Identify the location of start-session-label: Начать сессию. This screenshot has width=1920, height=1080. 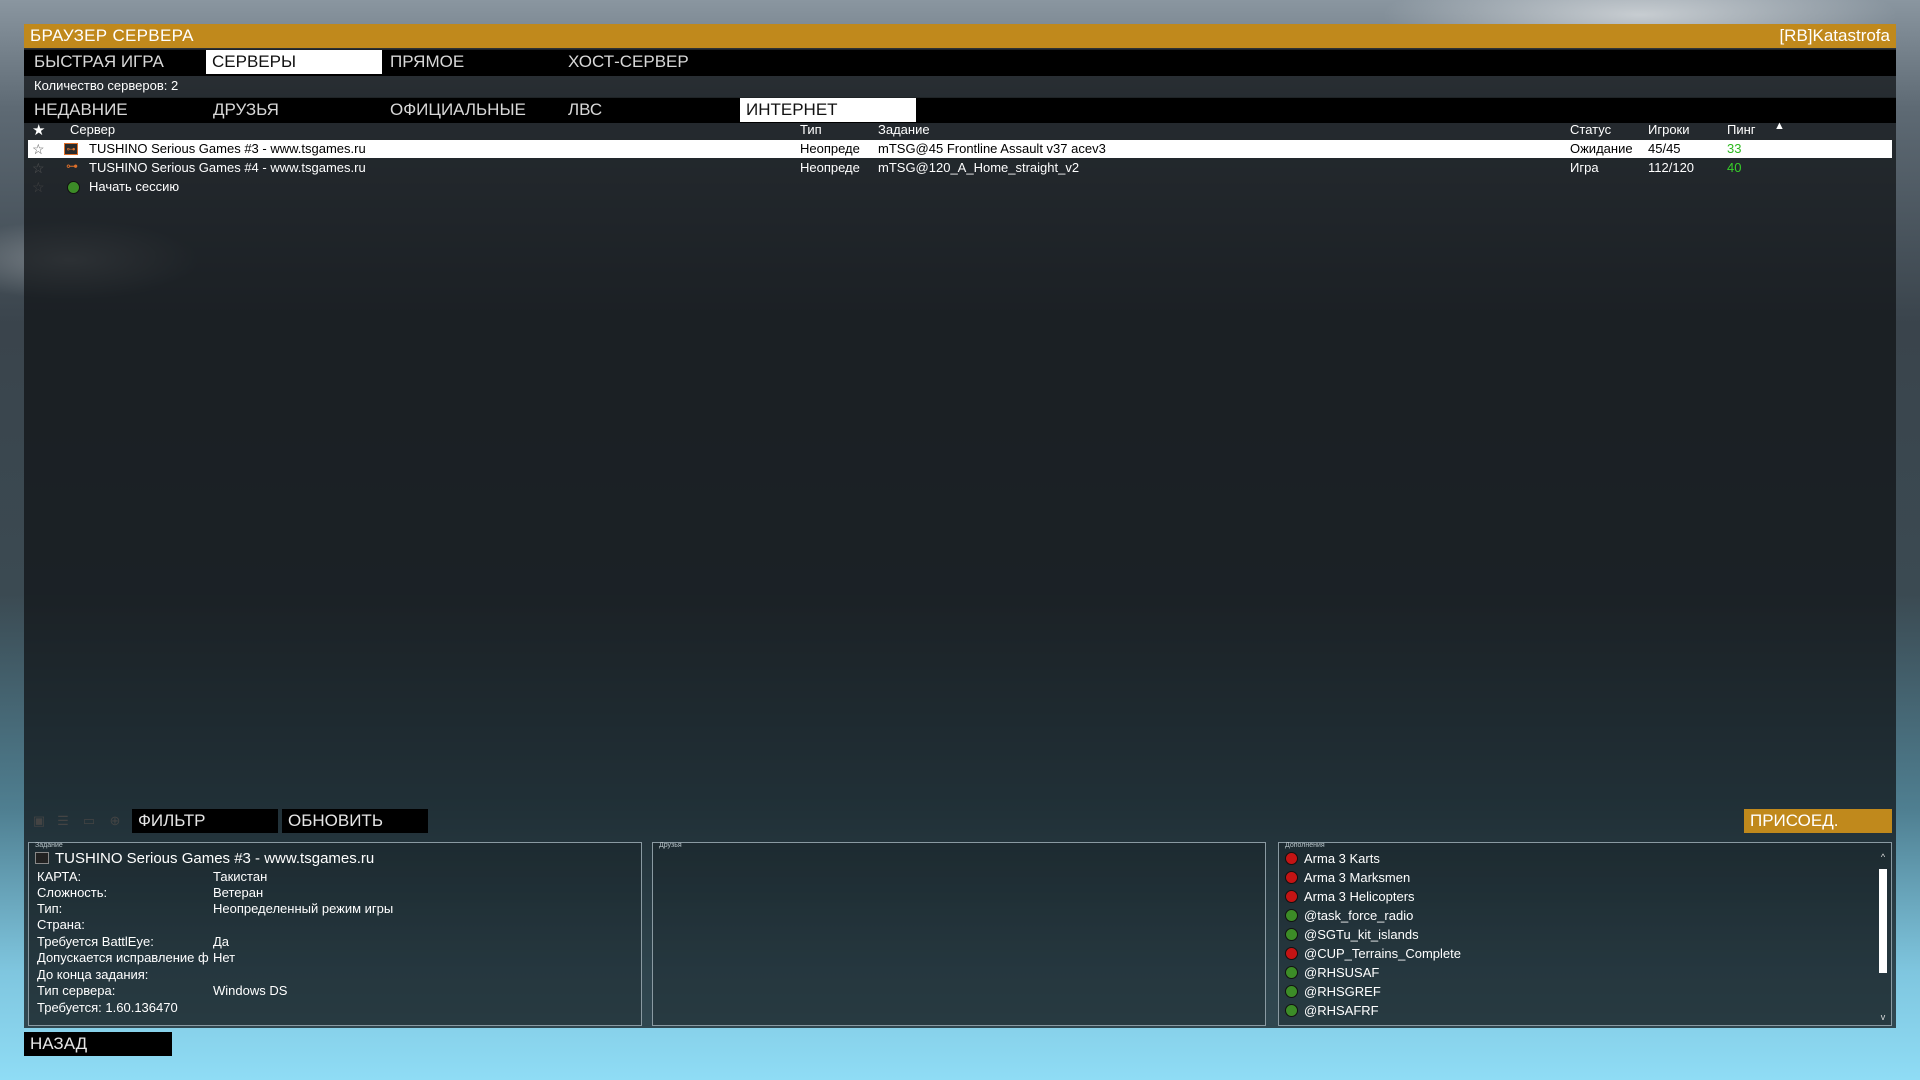
(134, 186).